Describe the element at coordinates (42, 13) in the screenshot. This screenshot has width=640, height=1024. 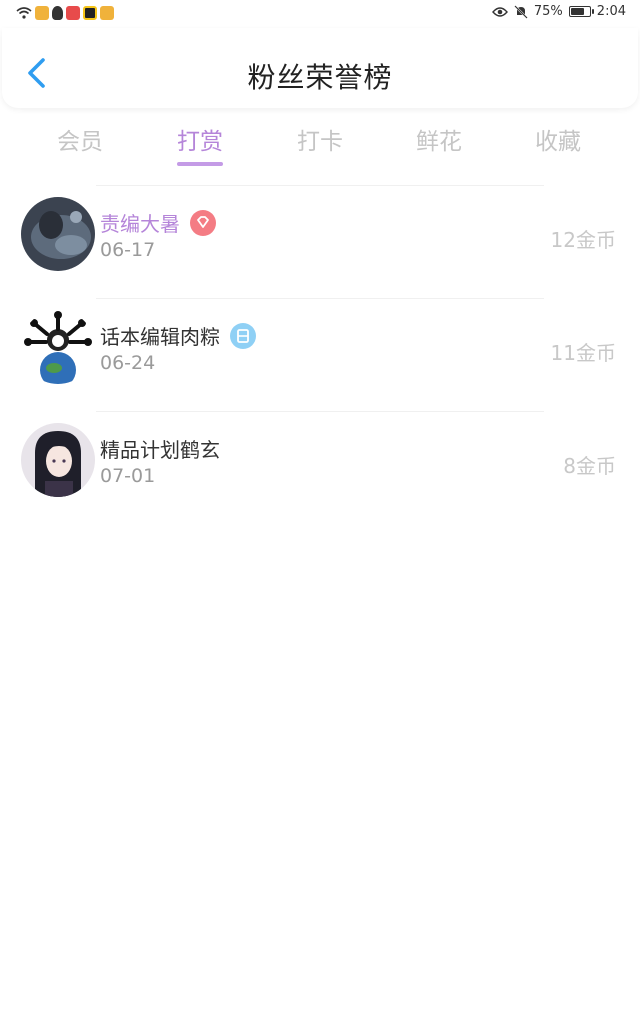
I see `weibo-app-icon` at that location.